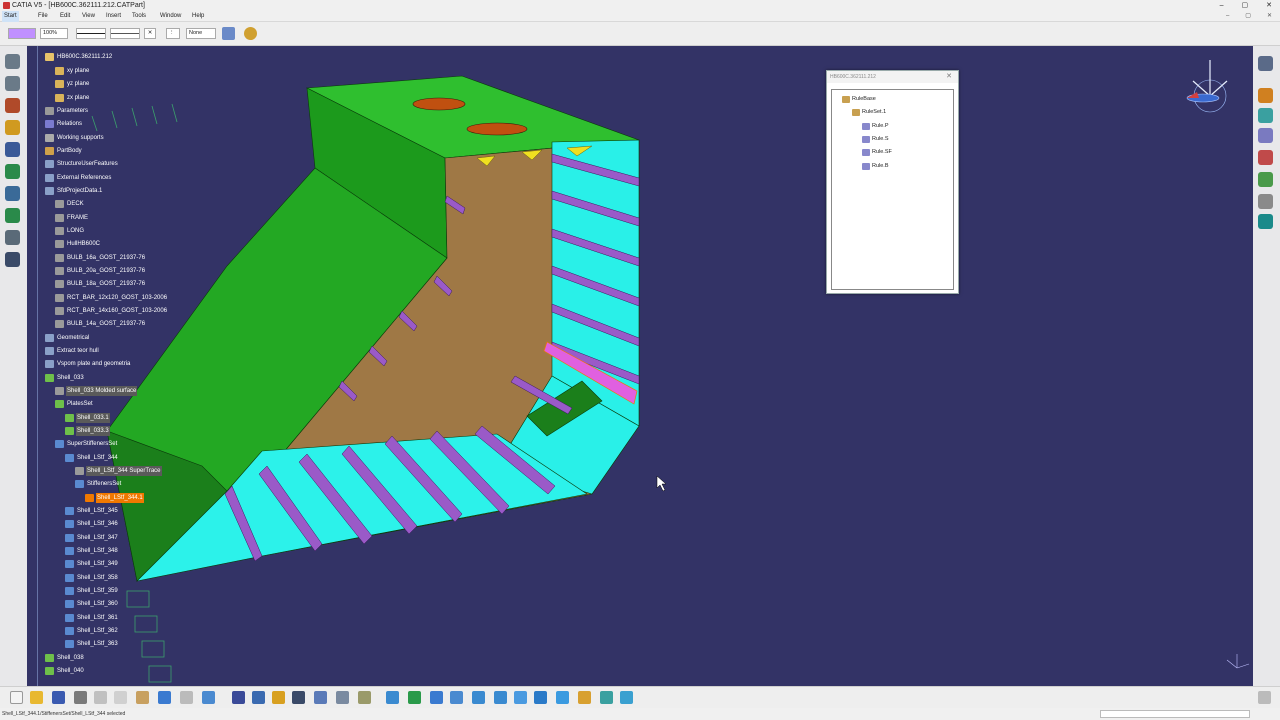 The width and height of the screenshot is (1280, 720). Describe the element at coordinates (100, 284) in the screenshot. I see `tree-node: BULB_18a_GOST_21937-76` at that location.